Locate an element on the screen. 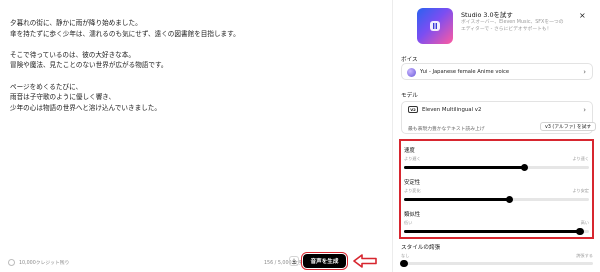  arrow-left-annotation-icon is located at coordinates (365, 261).